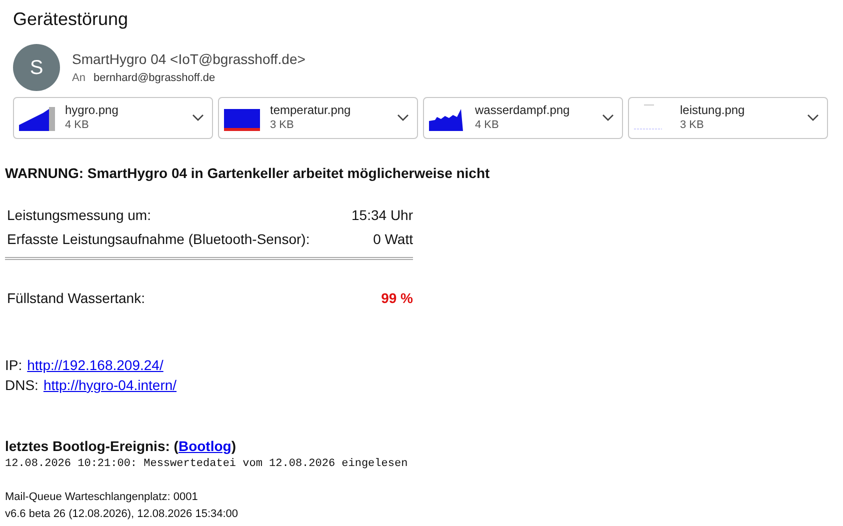  What do you see at coordinates (95, 365) in the screenshot?
I see `url-link: http://192.168.209.24/` at bounding box center [95, 365].